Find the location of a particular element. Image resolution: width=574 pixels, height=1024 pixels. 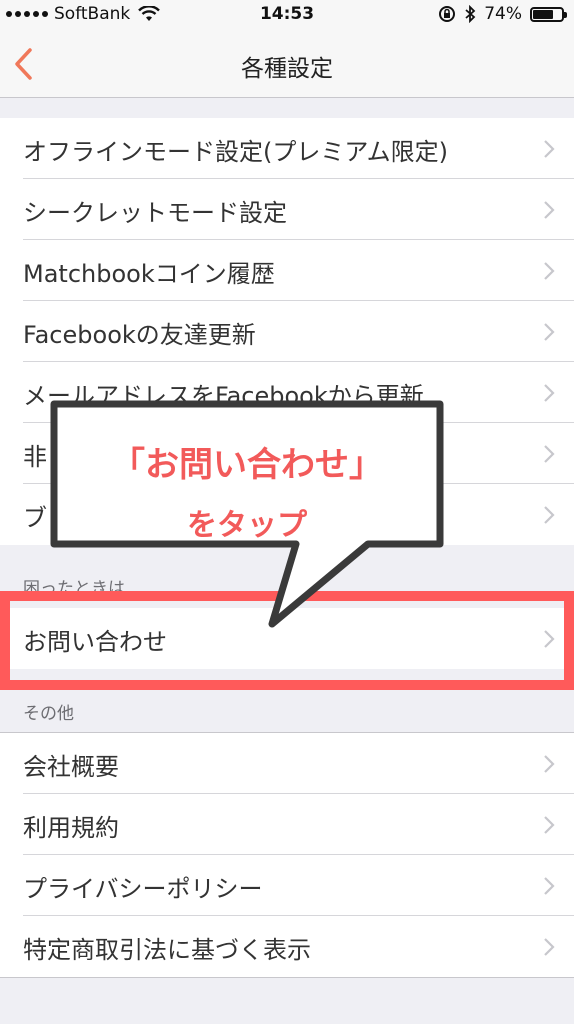

battery-icon is located at coordinates (548, 14).